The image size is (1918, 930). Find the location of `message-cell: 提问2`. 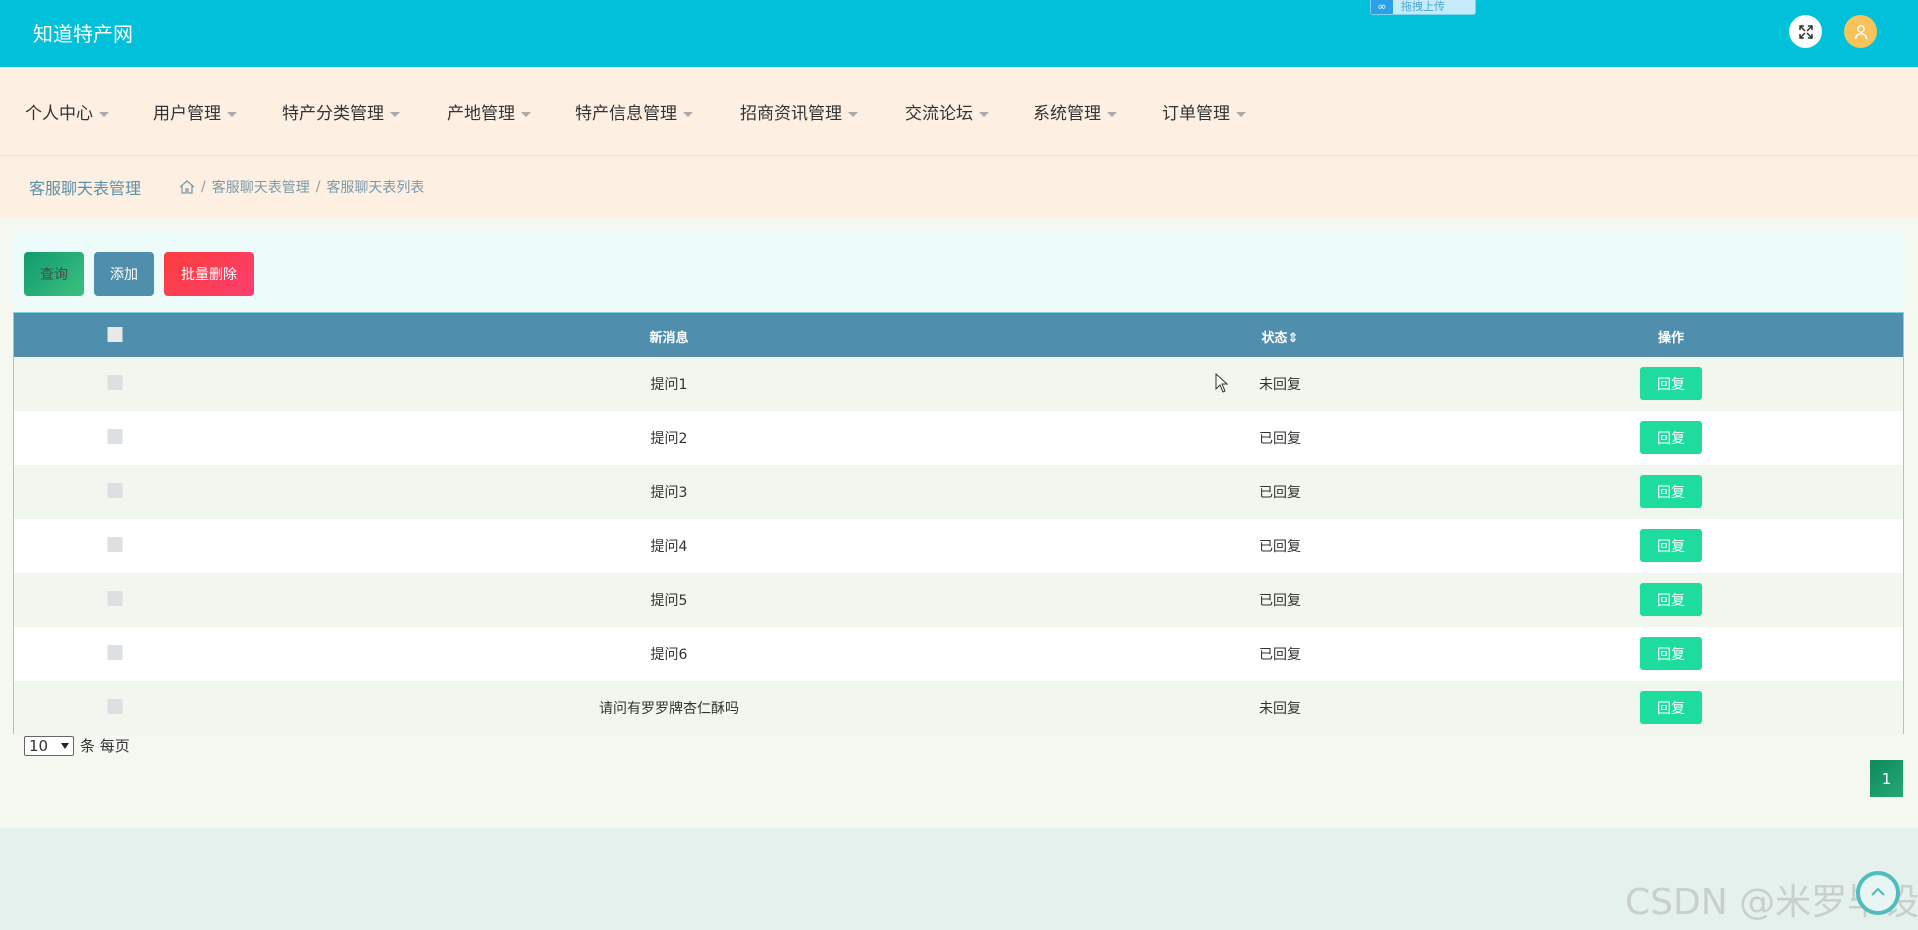

message-cell: 提问2 is located at coordinates (669, 439).